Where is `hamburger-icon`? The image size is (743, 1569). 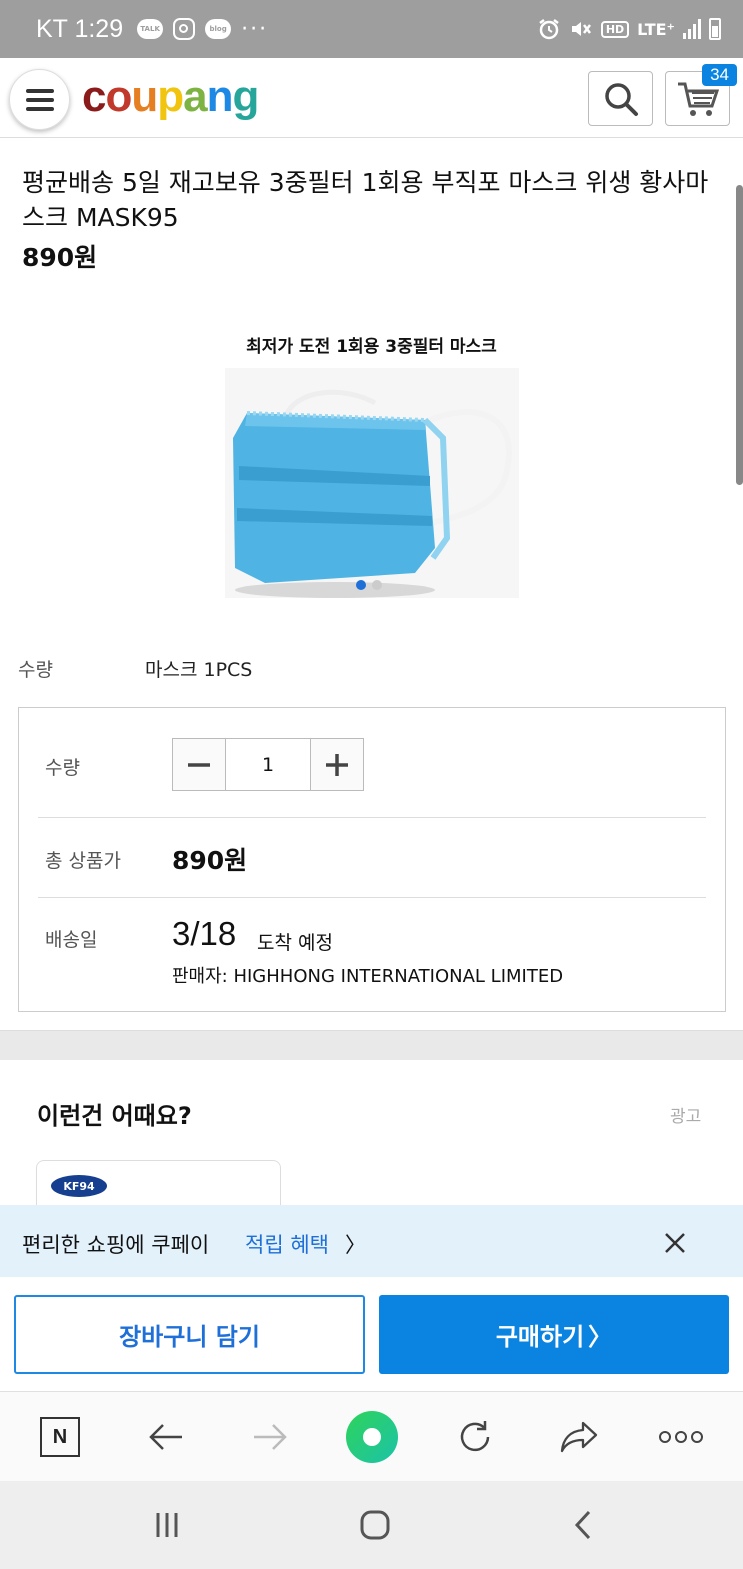 hamburger-icon is located at coordinates (39, 90).